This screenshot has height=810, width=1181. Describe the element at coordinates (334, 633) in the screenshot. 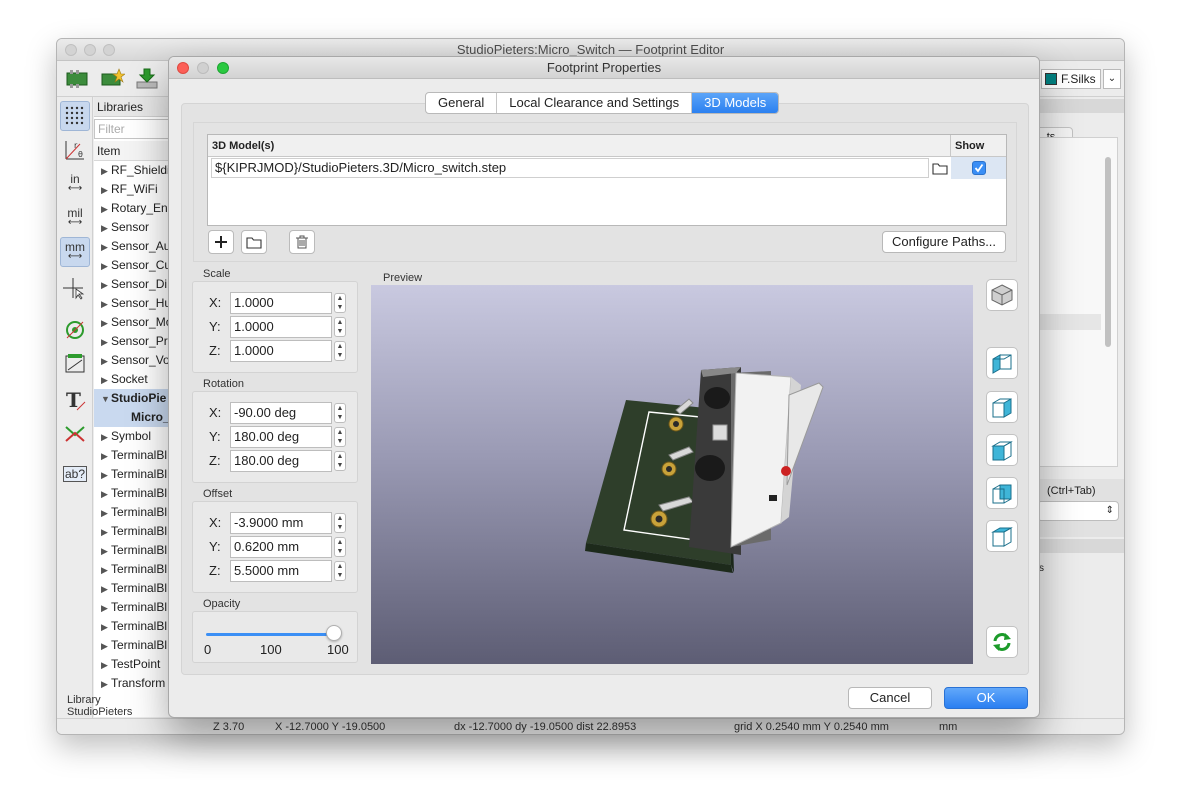

I see `opacity-slider-thumb` at that location.